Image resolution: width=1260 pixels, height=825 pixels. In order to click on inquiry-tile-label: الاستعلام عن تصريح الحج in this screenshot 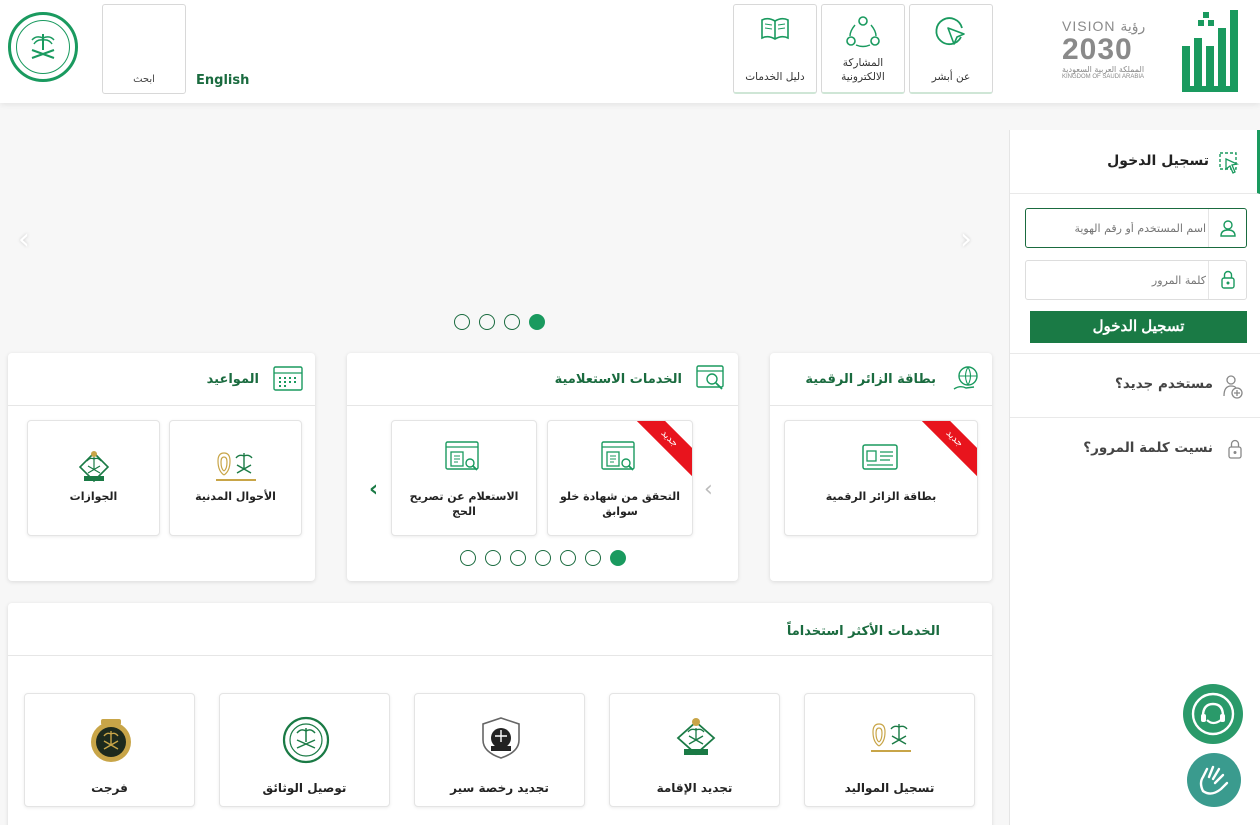, I will do `click(464, 504)`.